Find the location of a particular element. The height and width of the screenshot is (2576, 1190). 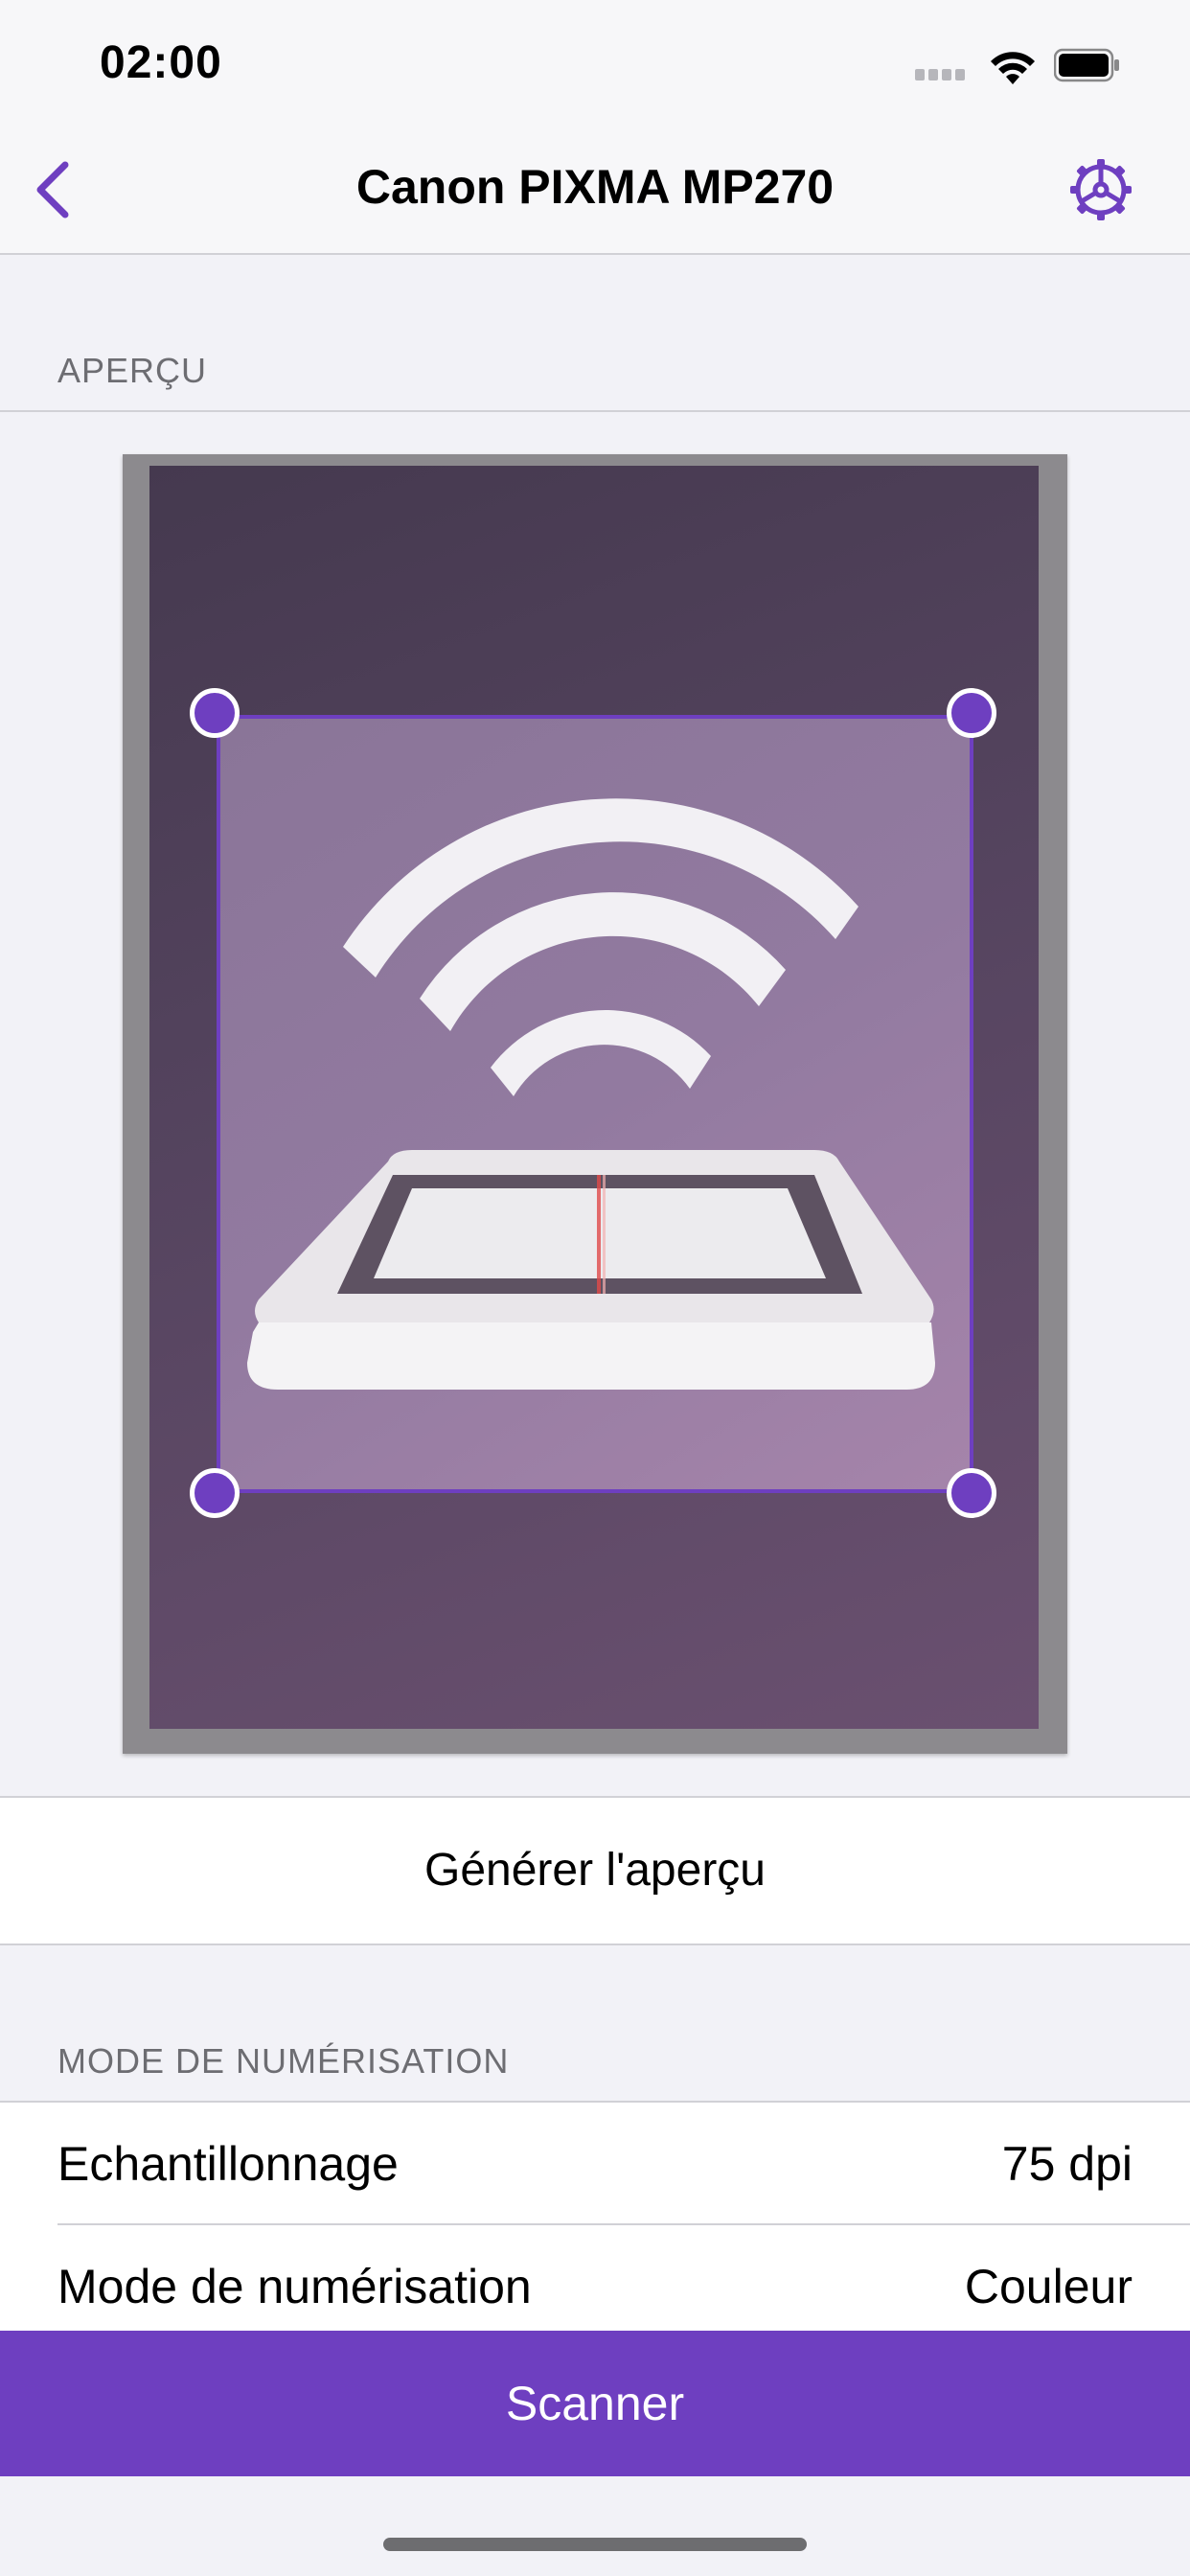

generate-preview-button: Générer l'aperçu is located at coordinates (595, 1870).